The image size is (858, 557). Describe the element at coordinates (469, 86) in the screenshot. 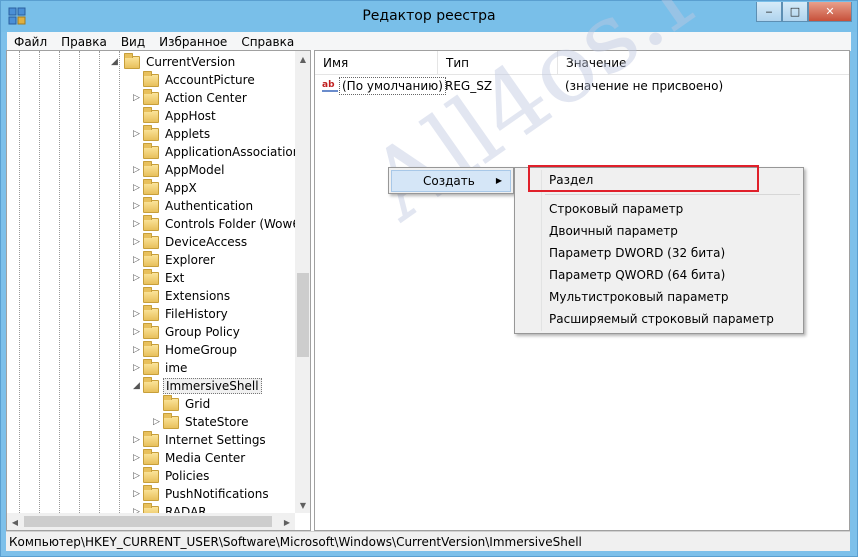

I see `value-type: REG_SZ` at that location.